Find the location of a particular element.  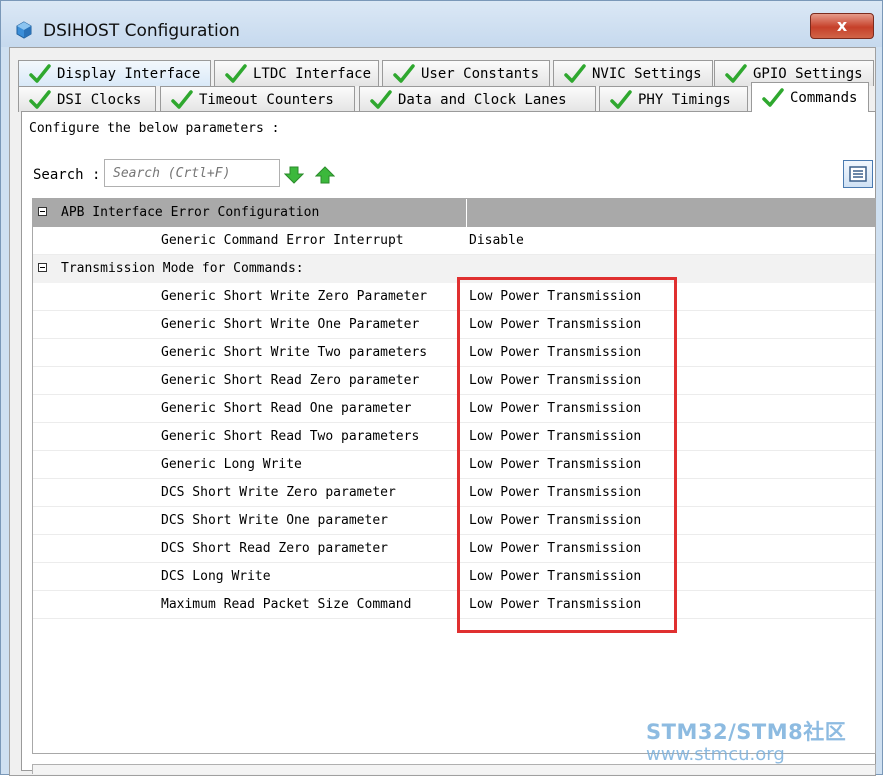

watermark-url: www.stmcu.org is located at coordinates (715, 754).